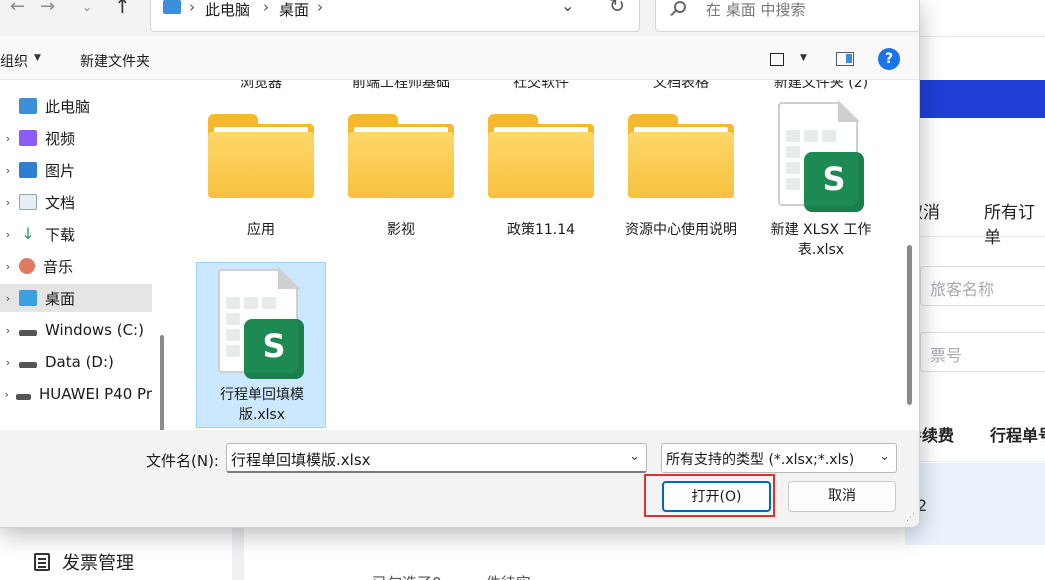 The height and width of the screenshot is (580, 1045). I want to click on organize-button: 组织, so click(14, 61).